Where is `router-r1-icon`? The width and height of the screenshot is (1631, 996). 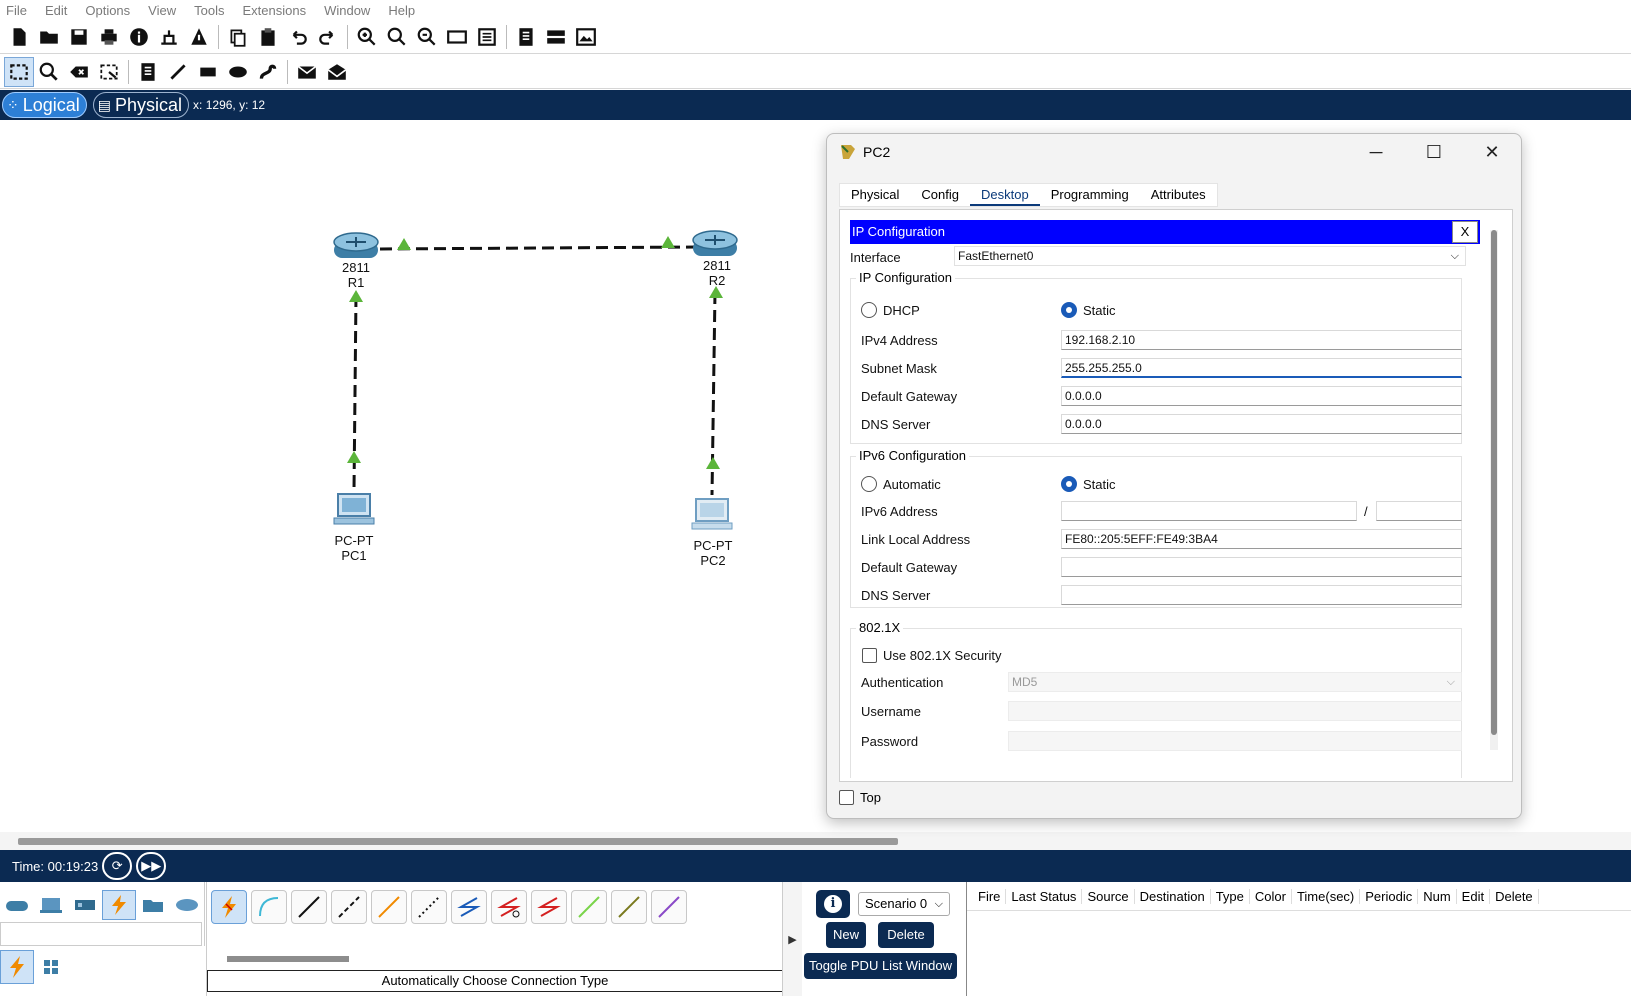
router-r1-icon is located at coordinates (356, 245).